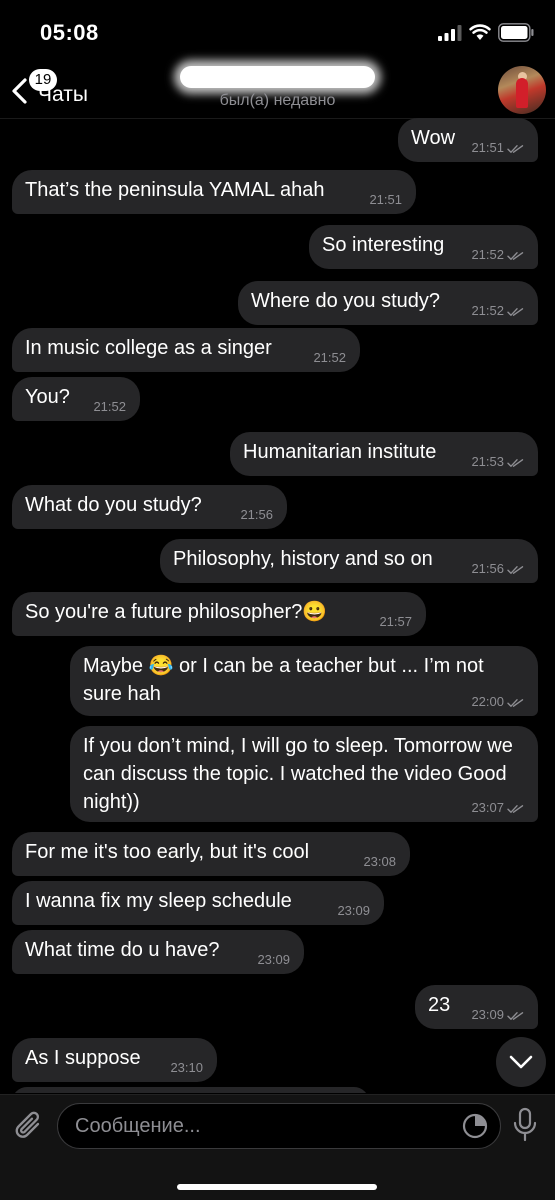 This screenshot has width=555, height=1200. Describe the element at coordinates (468, 140) in the screenshot. I see `outgoing-message-bubble: Wow 21:51` at that location.